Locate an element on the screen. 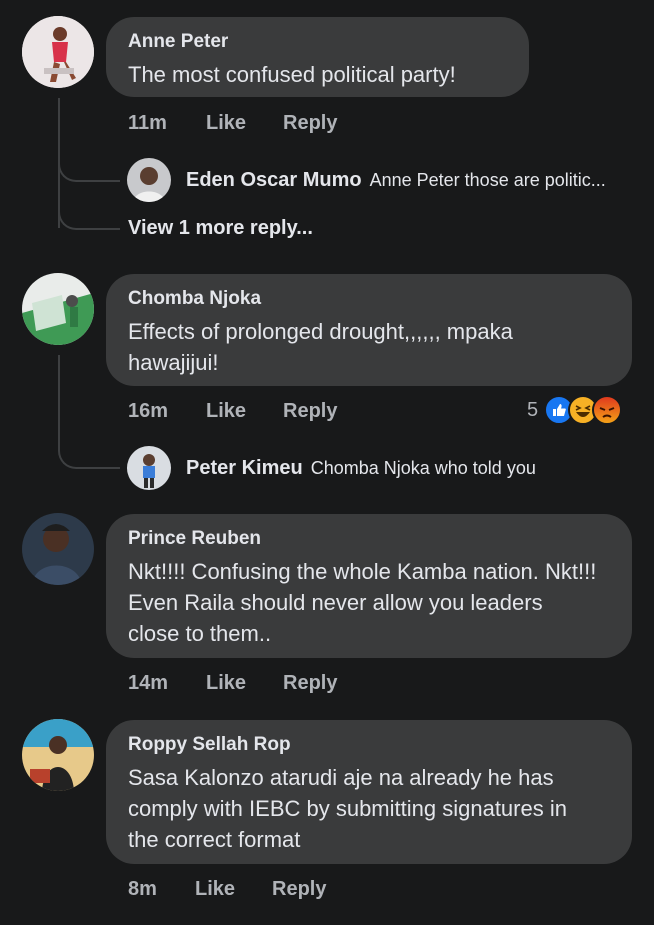 This screenshot has height=925, width=654. reaction-count: 5 is located at coordinates (533, 409).